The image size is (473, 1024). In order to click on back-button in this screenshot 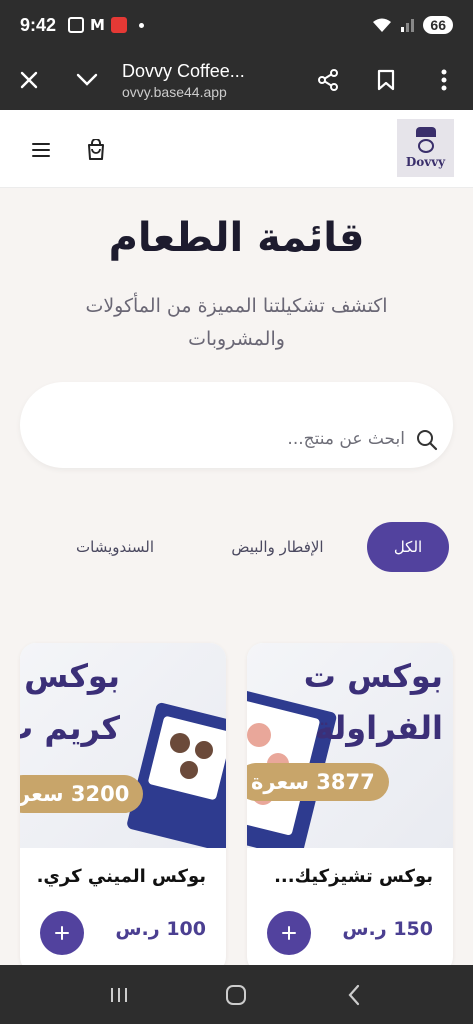, I will do `click(354, 995)`.